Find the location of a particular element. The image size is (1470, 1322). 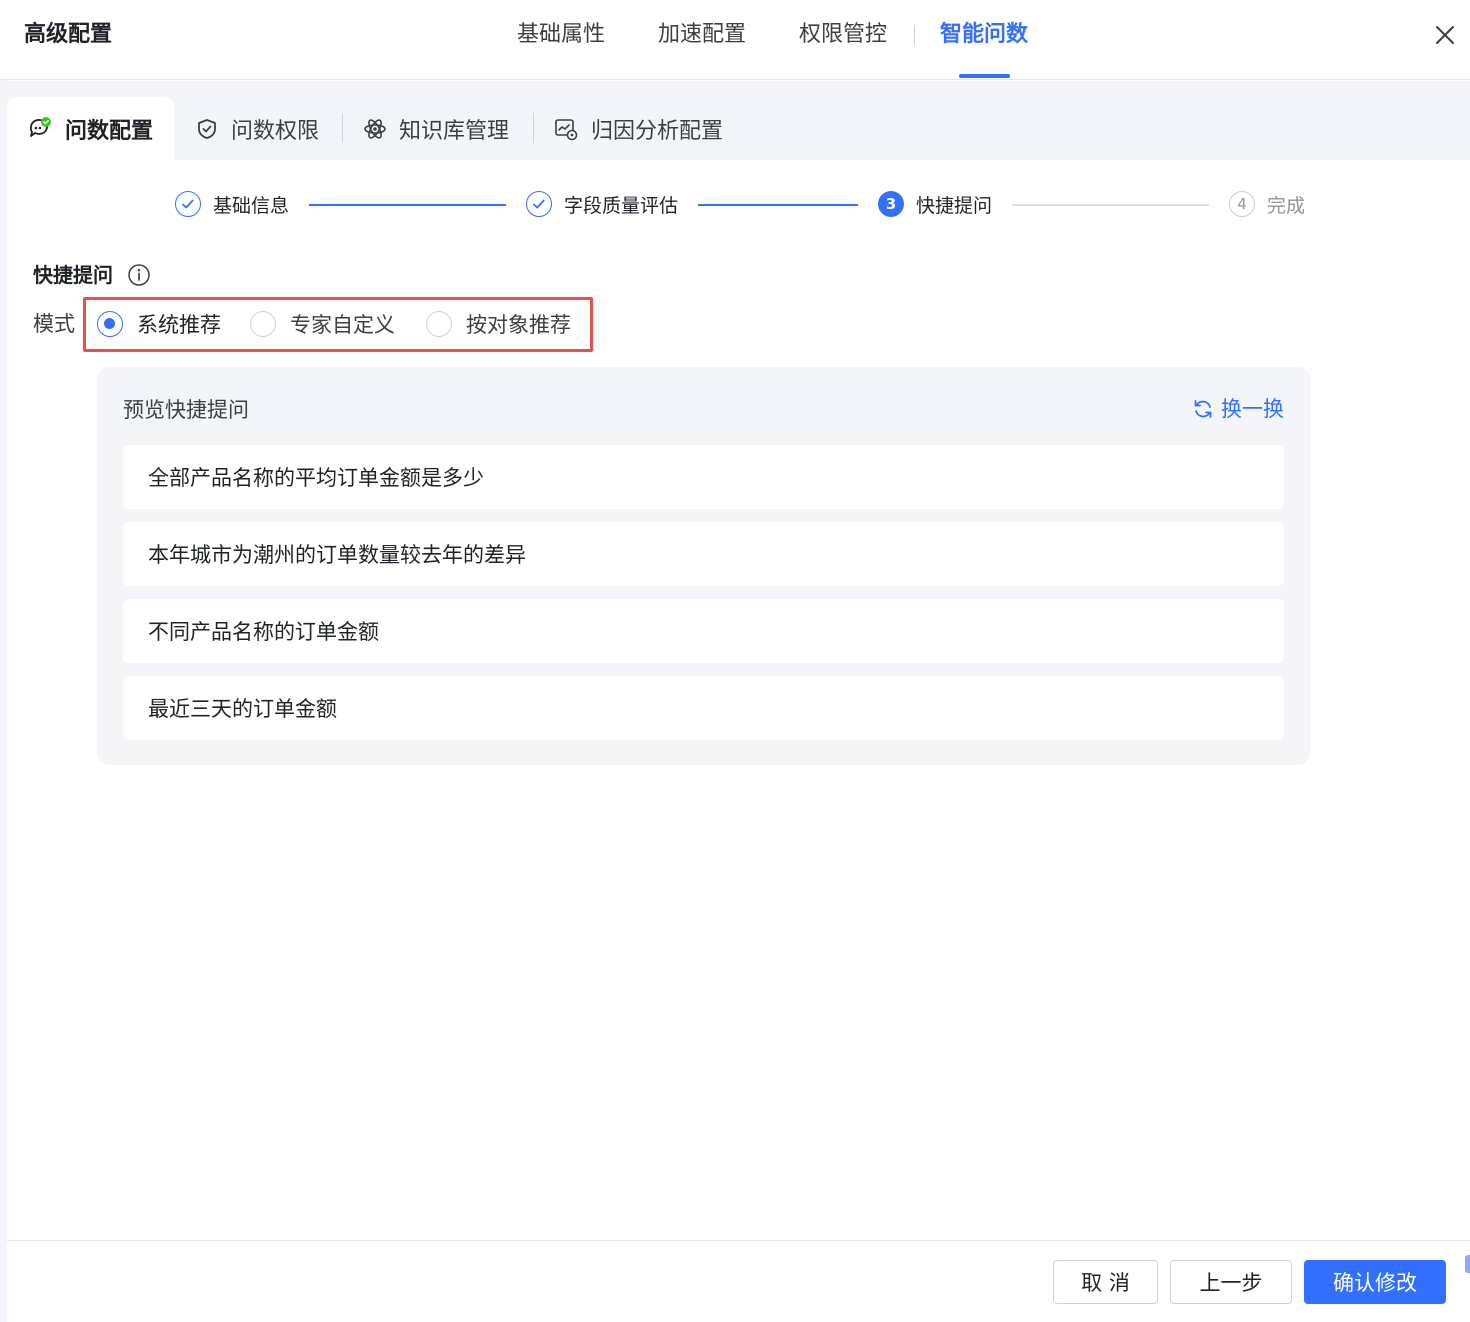

subtab-label: 问数权限 is located at coordinates (275, 131).